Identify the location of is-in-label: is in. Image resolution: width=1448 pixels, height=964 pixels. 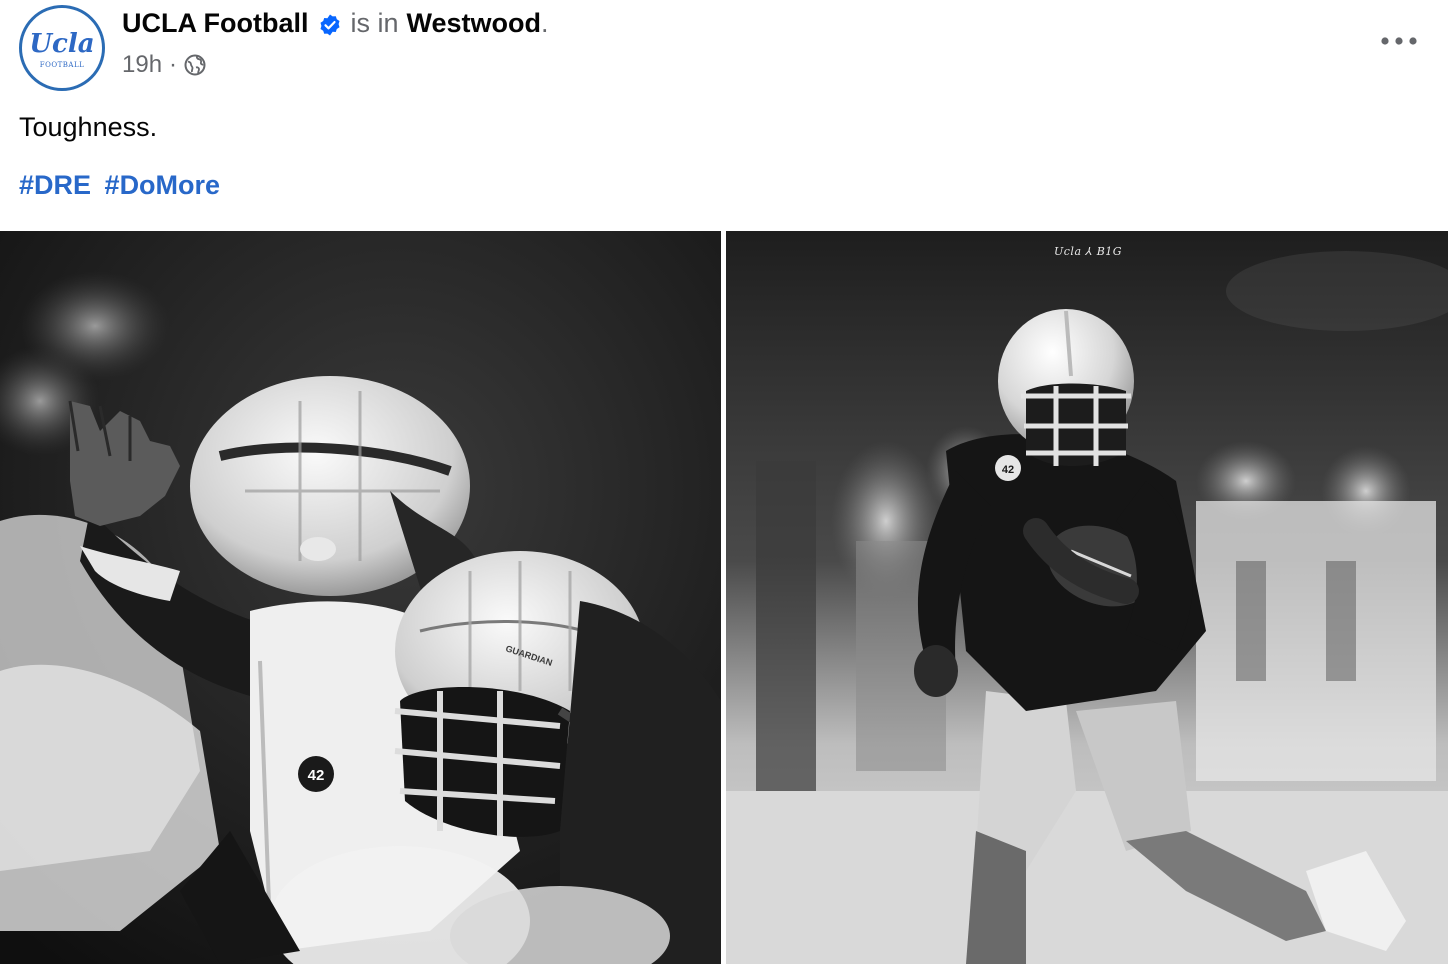
(374, 23).